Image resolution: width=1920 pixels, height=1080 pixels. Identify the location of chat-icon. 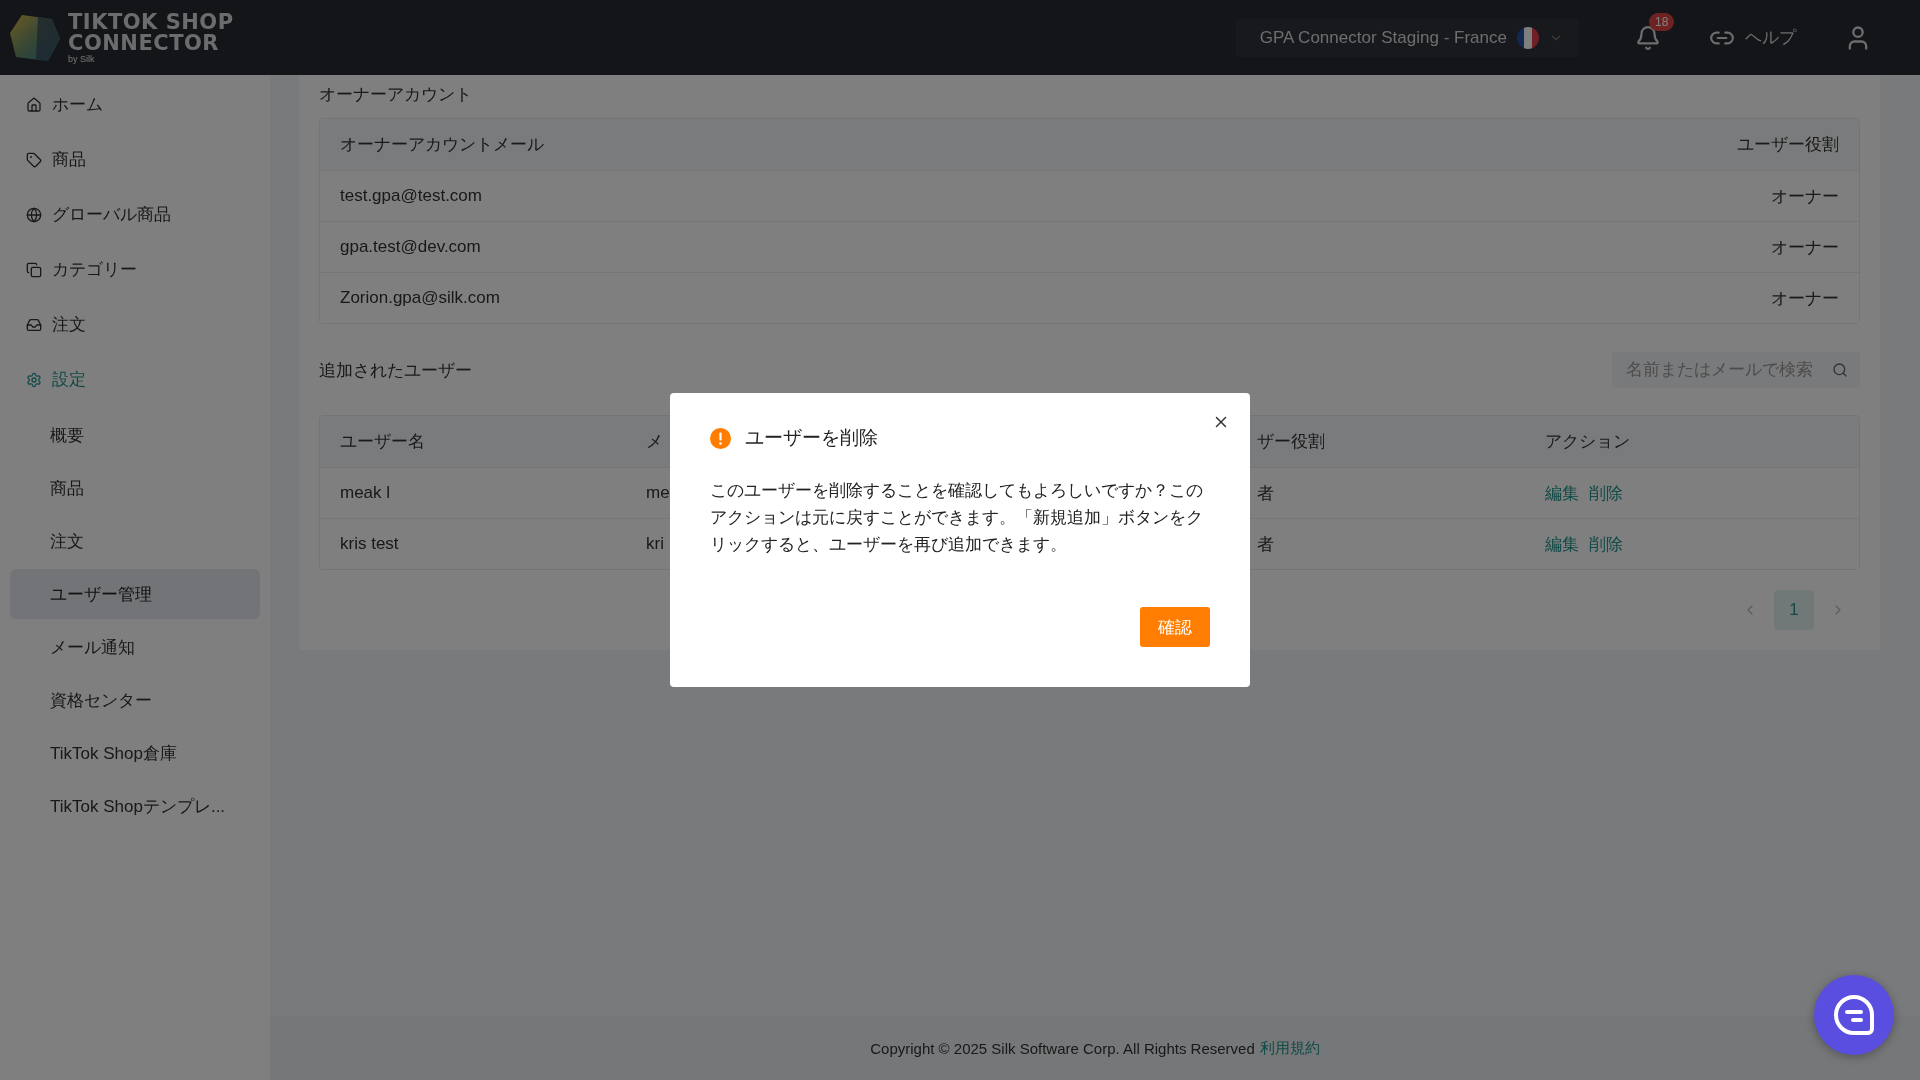
(1854, 1015).